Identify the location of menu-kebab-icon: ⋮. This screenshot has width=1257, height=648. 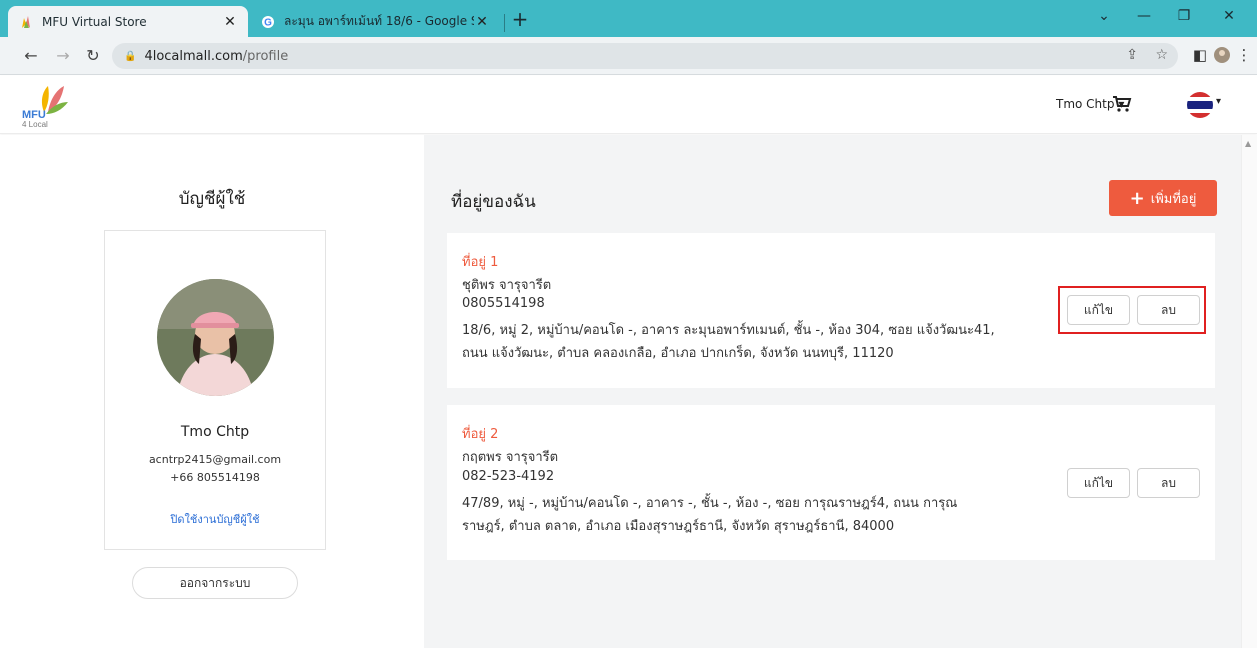
(1244, 55).